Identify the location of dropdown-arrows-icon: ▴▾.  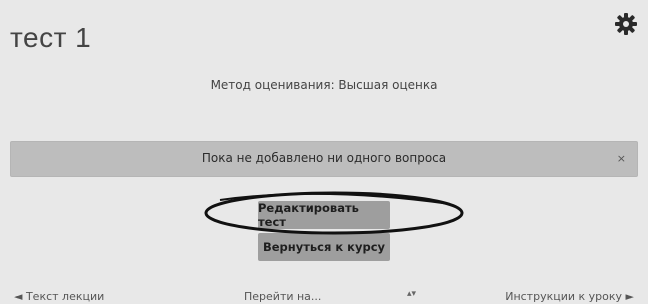
(411, 294).